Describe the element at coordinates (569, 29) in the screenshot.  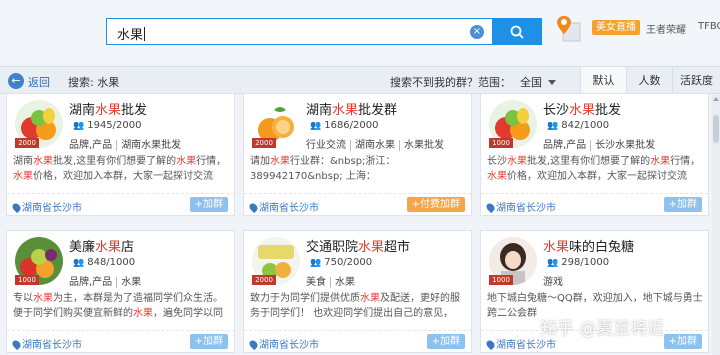
I see `map-location-icon` at that location.